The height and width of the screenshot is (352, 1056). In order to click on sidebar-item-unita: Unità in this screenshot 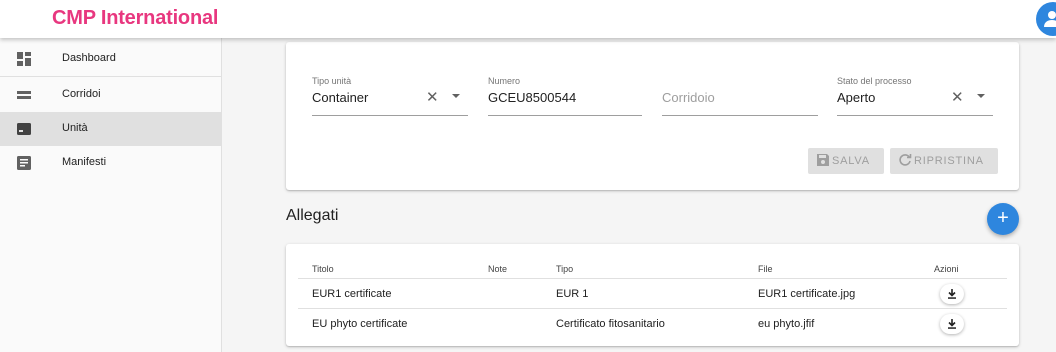, I will do `click(110, 129)`.